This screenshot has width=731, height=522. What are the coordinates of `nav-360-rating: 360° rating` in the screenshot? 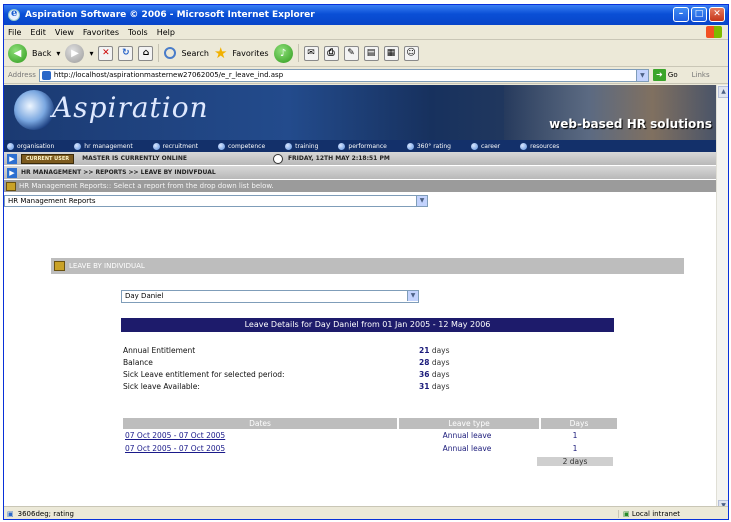 It's located at (428, 146).